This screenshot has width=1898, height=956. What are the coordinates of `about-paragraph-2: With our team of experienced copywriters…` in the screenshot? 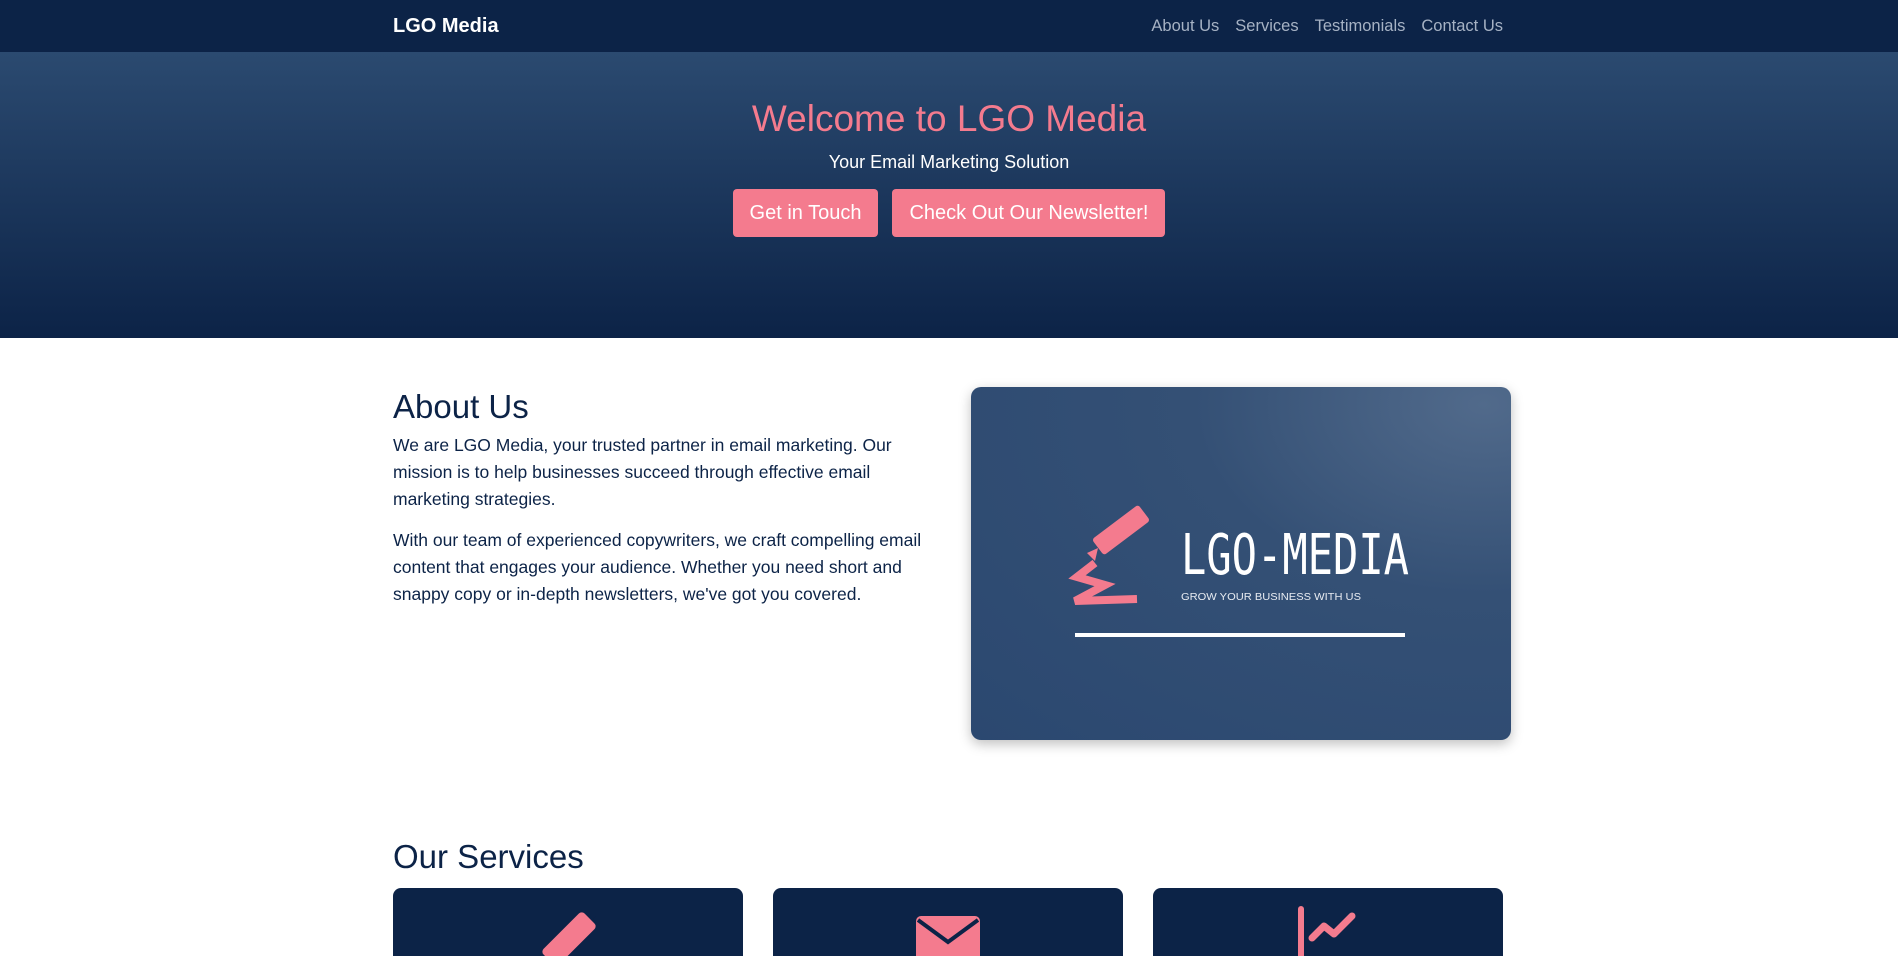 It's located at (657, 567).